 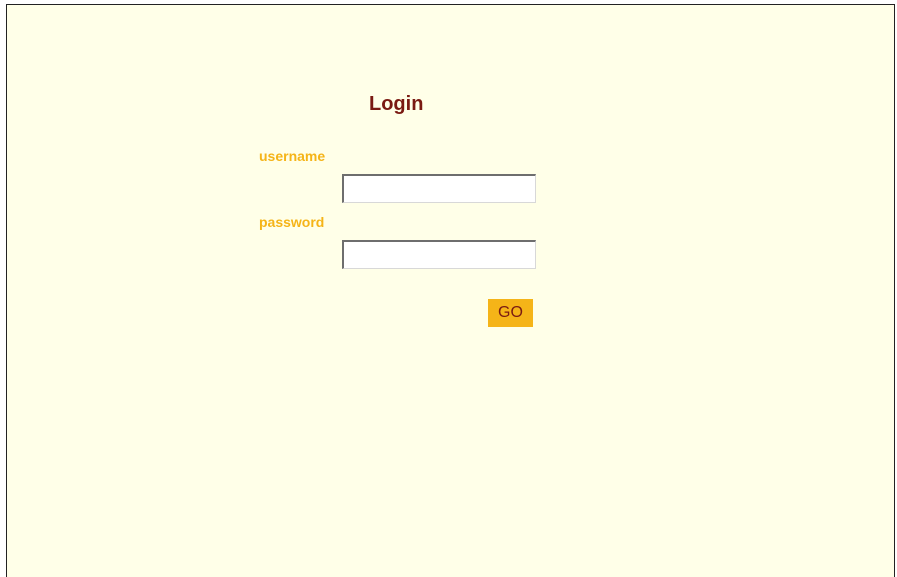 What do you see at coordinates (510, 313) in the screenshot?
I see `go-button: GO` at bounding box center [510, 313].